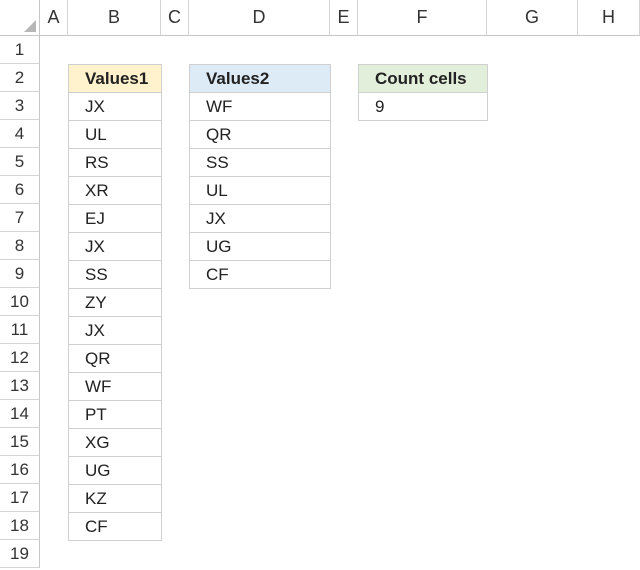 The image size is (640, 570). What do you see at coordinates (54, 18) in the screenshot?
I see `column-header-a: A` at bounding box center [54, 18].